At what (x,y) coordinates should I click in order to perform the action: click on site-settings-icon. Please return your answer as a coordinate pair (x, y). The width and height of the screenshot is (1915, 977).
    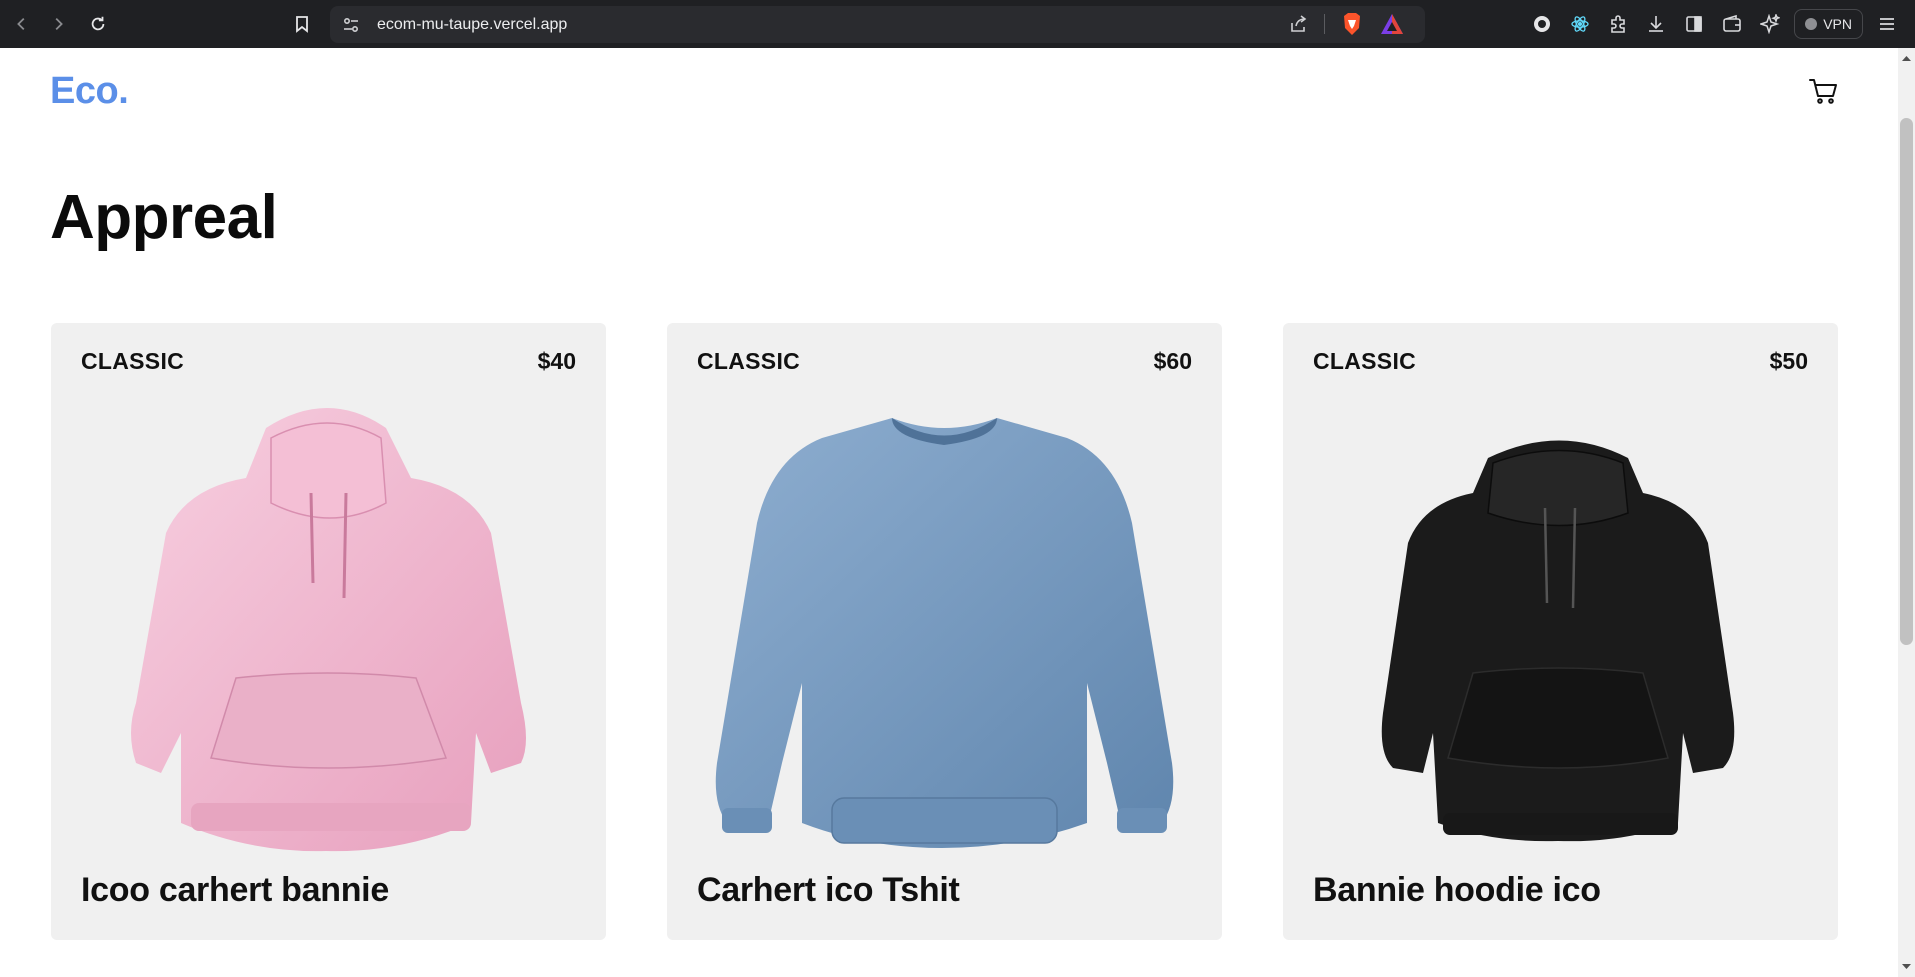
    Looking at the image, I should click on (351, 25).